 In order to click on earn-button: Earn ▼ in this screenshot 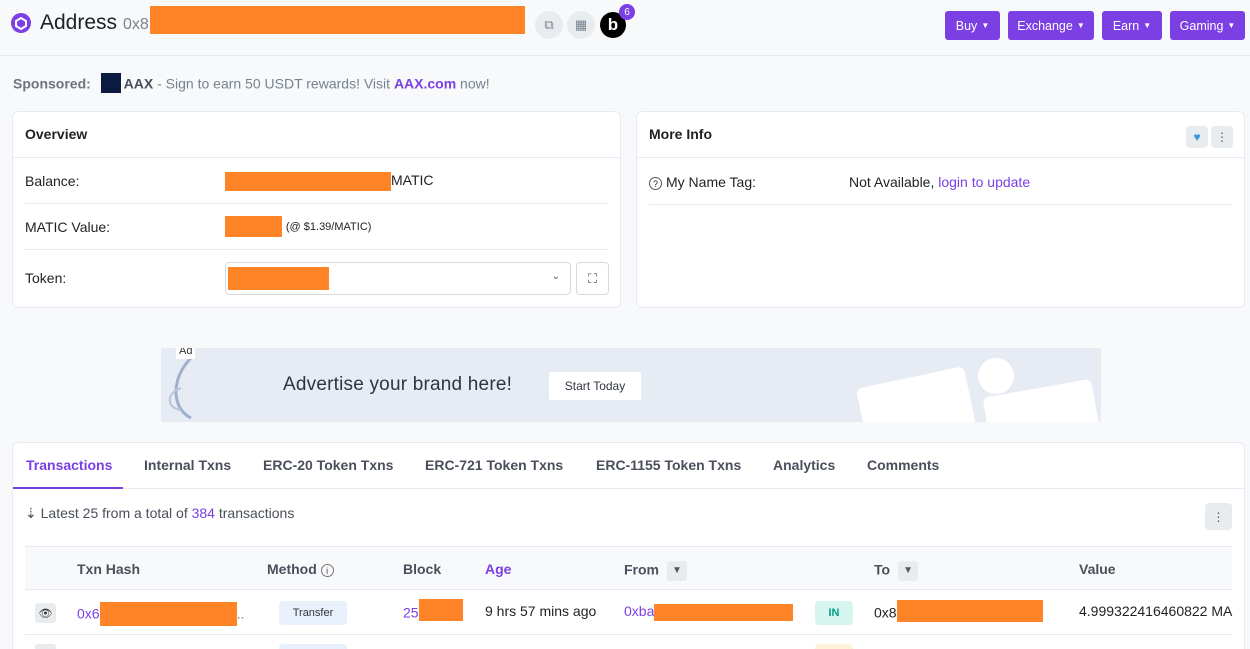, I will do `click(1132, 25)`.